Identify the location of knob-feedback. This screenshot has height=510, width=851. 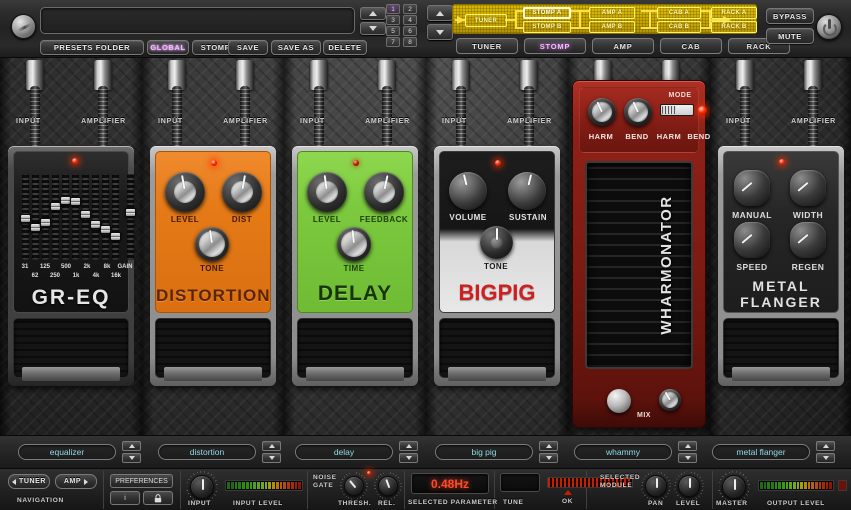
(384, 192).